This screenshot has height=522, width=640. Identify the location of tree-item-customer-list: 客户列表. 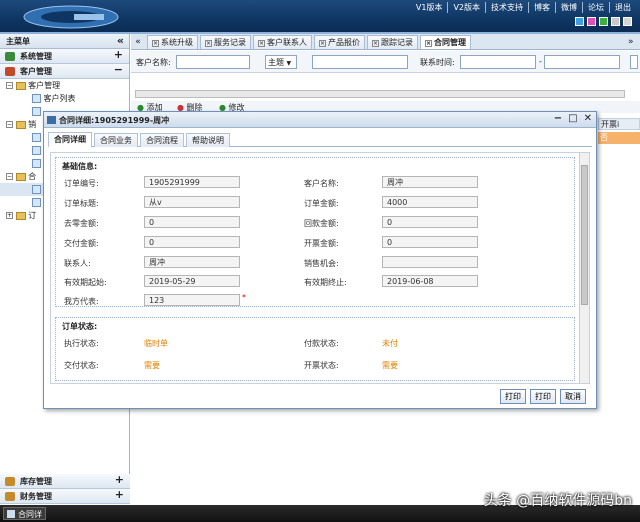
(64, 98).